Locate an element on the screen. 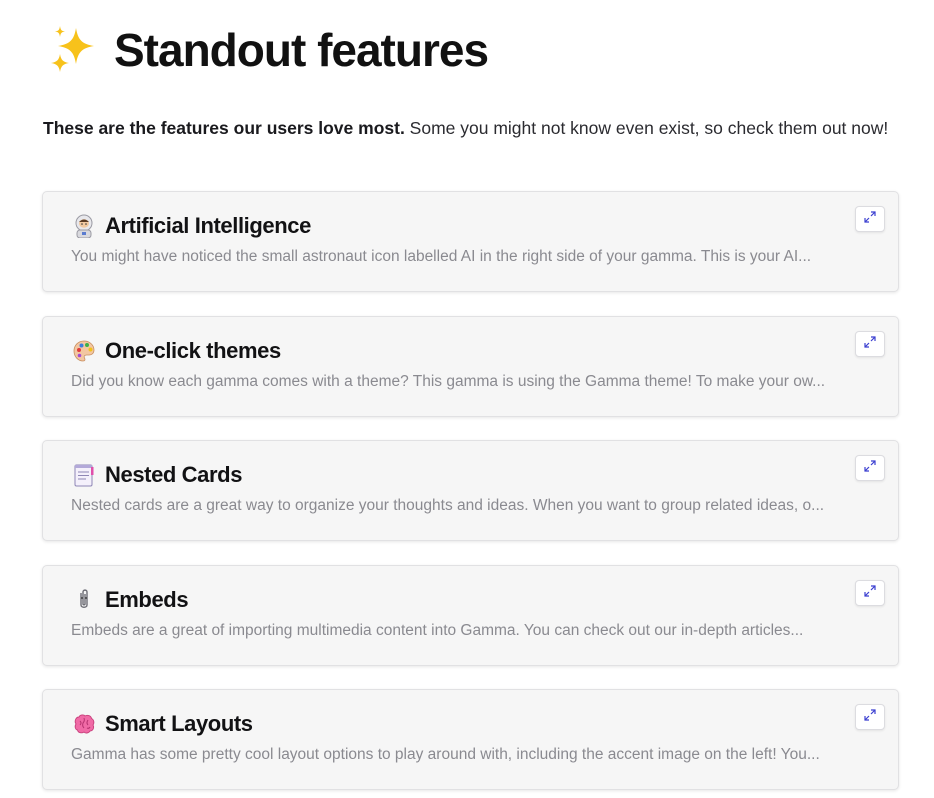 This screenshot has width=934, height=798. card-header: Smart Layouts is located at coordinates (162, 724).